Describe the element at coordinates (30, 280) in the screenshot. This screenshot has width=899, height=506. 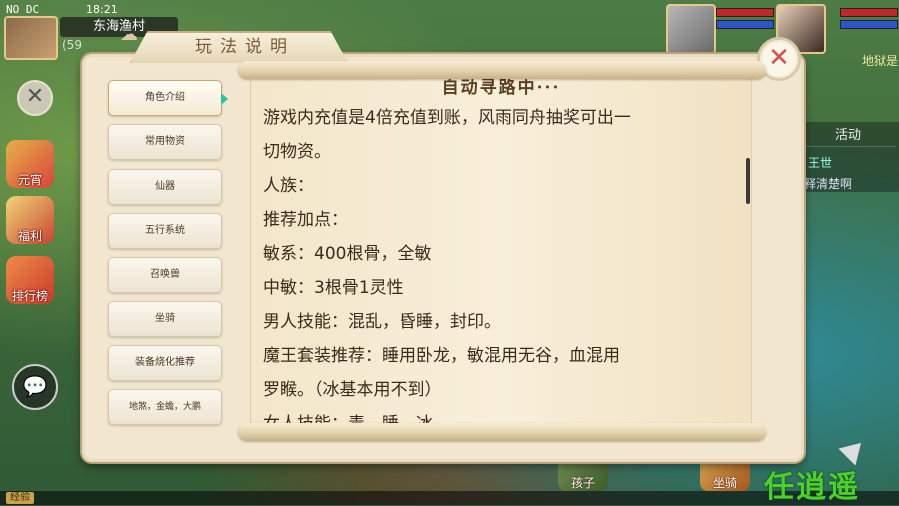
I see `sidebar-item-ranking: 排行榜` at that location.